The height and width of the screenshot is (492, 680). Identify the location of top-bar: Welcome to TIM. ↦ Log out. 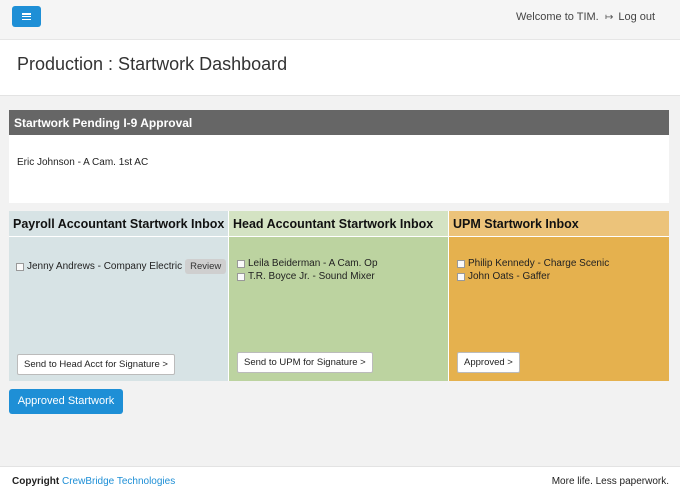
(340, 20).